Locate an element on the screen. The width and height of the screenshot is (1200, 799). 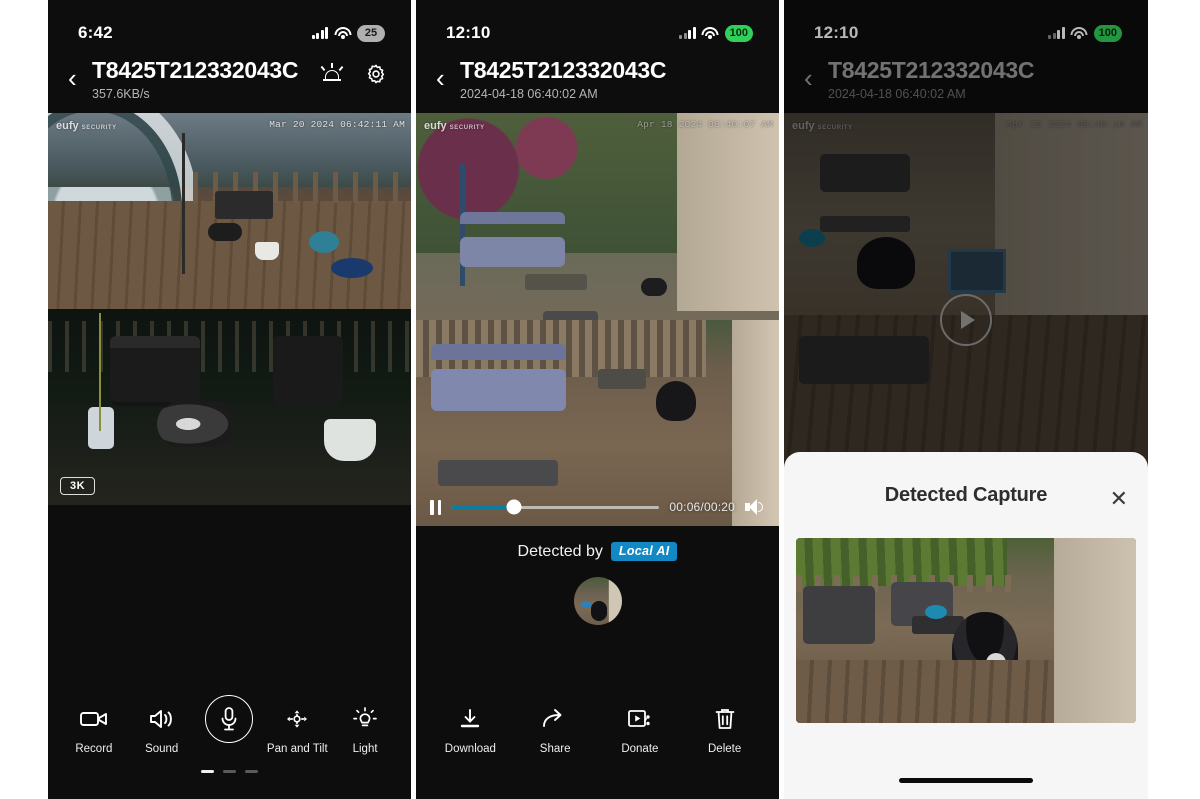
event-actions-toolbar: Download Share Donate Delete is located at coordinates (597, 744).